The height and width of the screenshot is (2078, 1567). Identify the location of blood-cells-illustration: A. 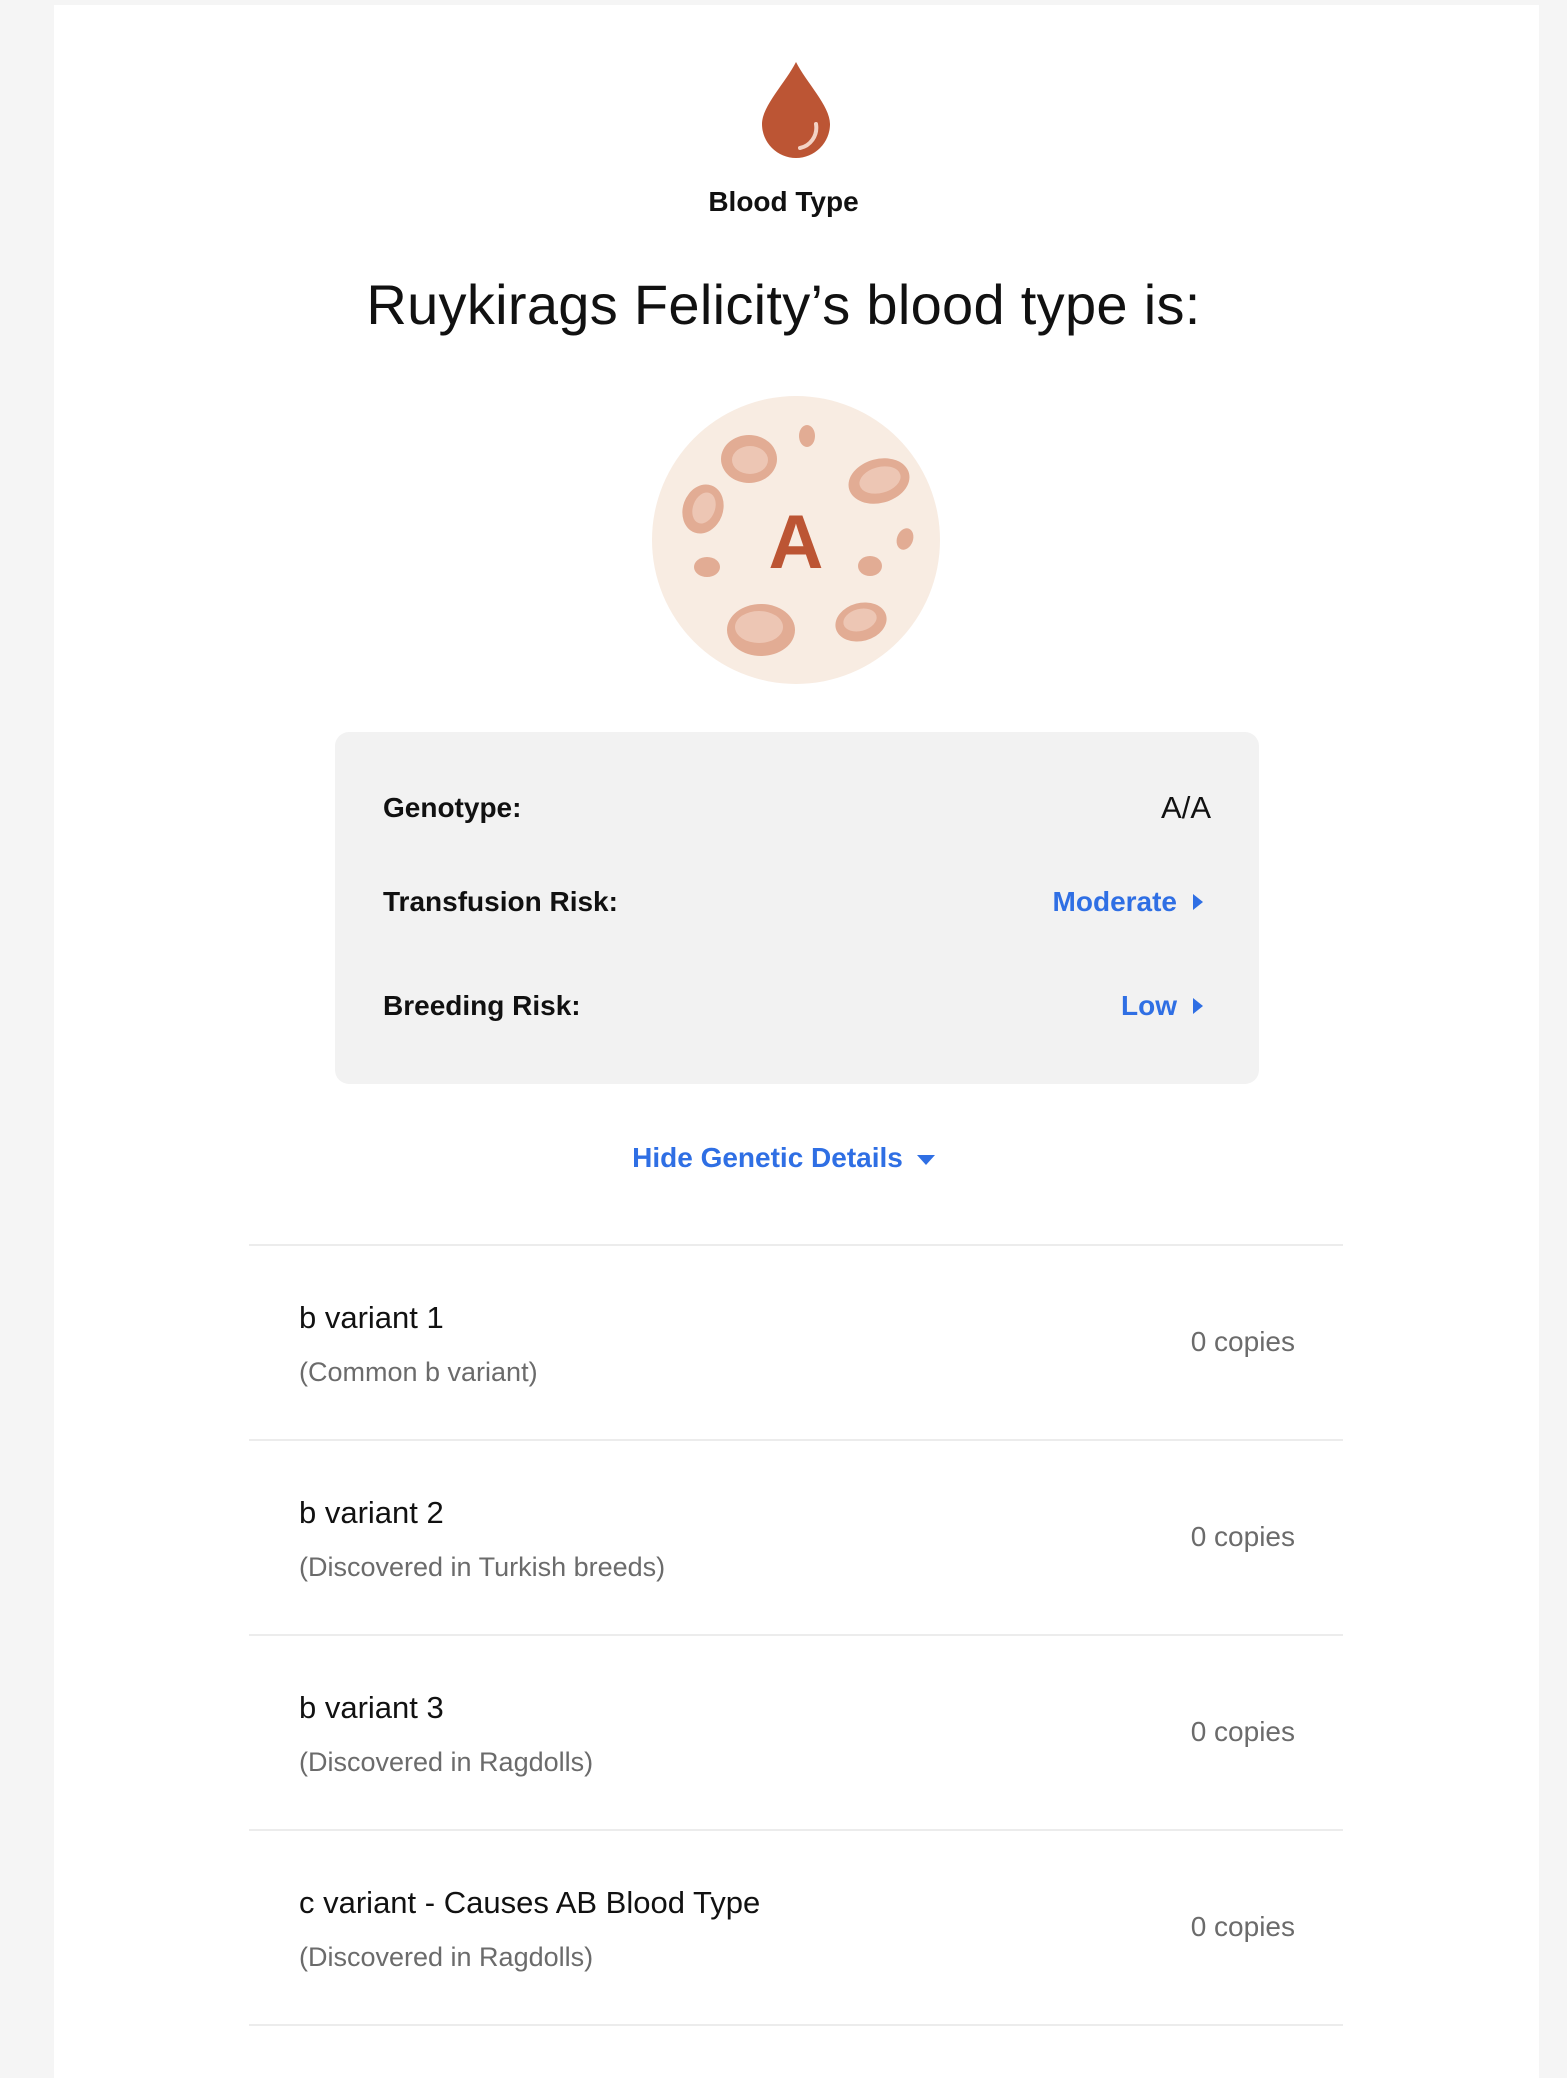
(796, 540).